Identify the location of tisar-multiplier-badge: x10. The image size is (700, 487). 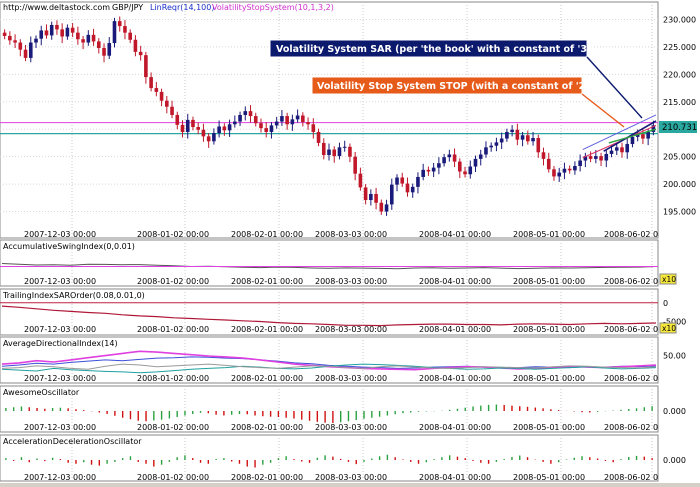
(668, 328).